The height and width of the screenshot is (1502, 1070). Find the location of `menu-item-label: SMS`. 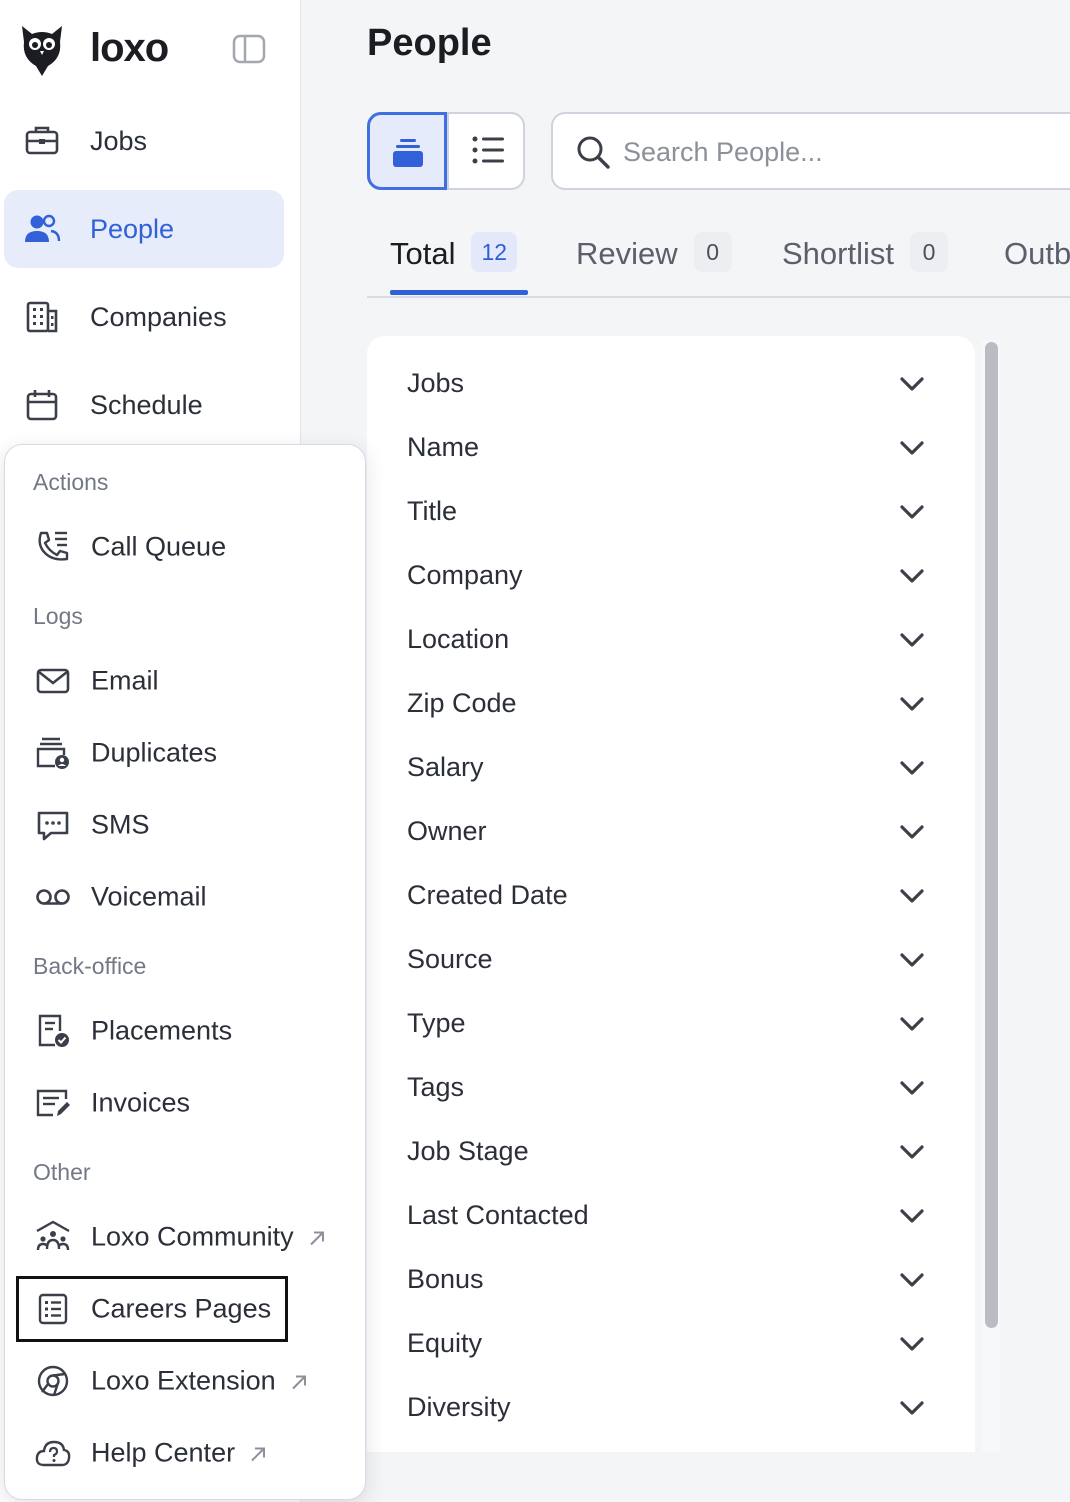

menu-item-label: SMS is located at coordinates (120, 824).